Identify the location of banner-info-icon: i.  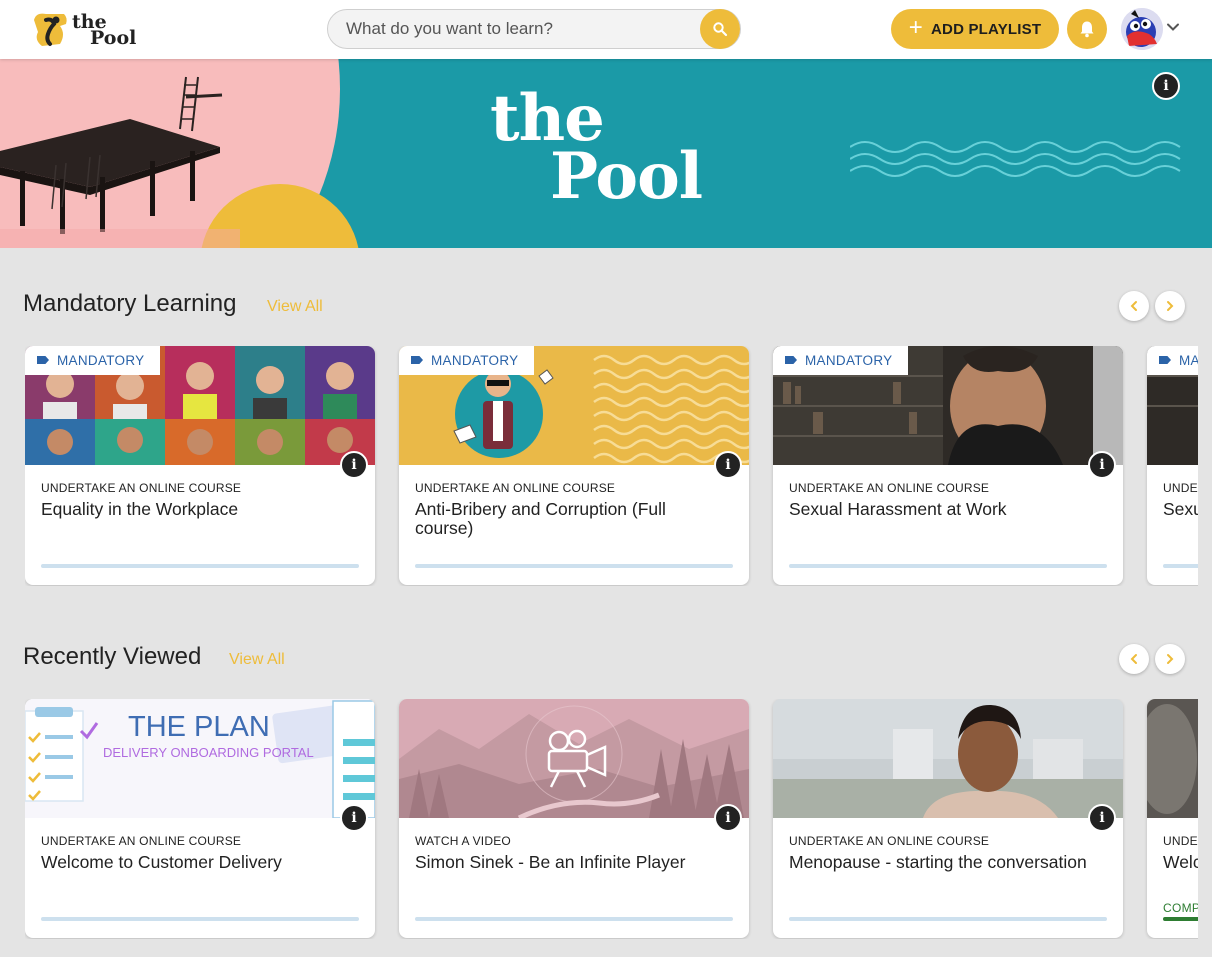
(1166, 86).